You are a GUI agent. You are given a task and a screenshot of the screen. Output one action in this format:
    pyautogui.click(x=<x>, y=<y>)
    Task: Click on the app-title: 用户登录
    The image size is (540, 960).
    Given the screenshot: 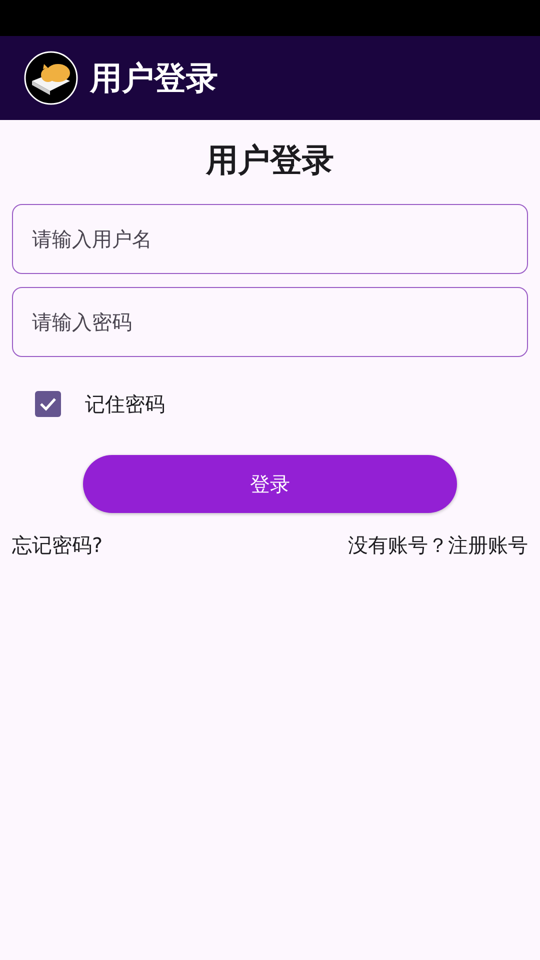 What is the action you would take?
    pyautogui.click(x=154, y=78)
    